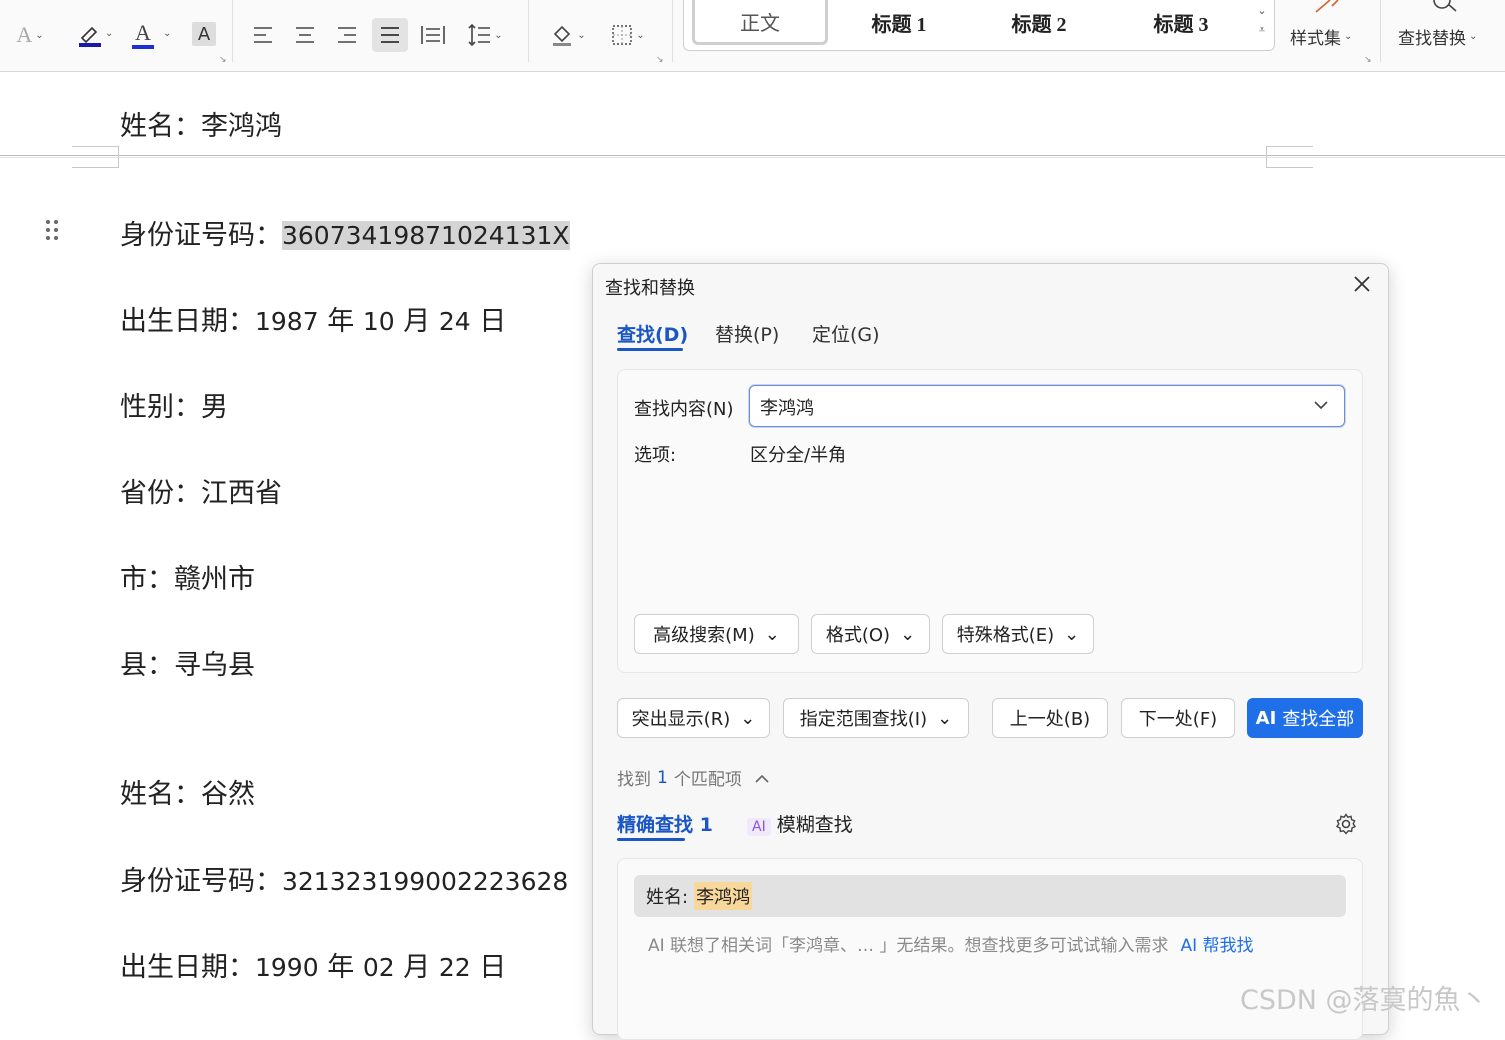 The height and width of the screenshot is (1040, 1505). Describe the element at coordinates (201, 881) in the screenshot. I see `field-label: 身份证号码：` at that location.